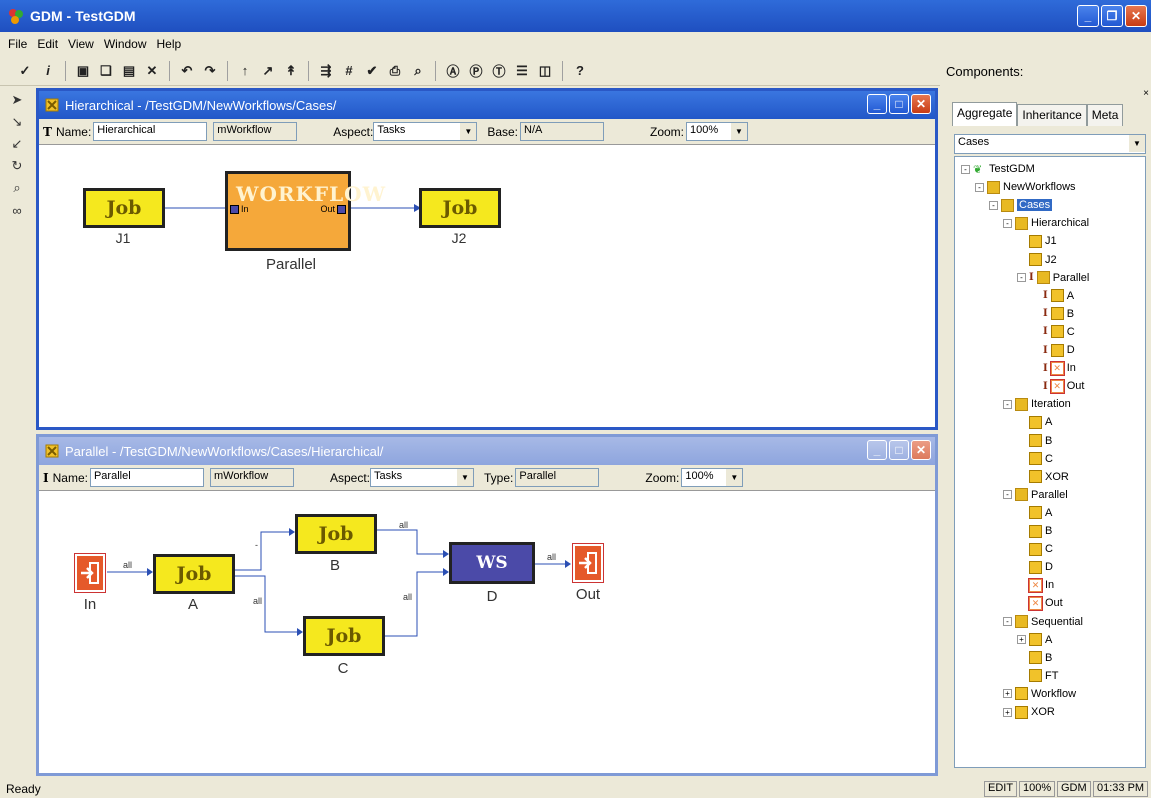  Describe the element at coordinates (413, 604) in the screenshot. I see `connection-c-d` at that location.